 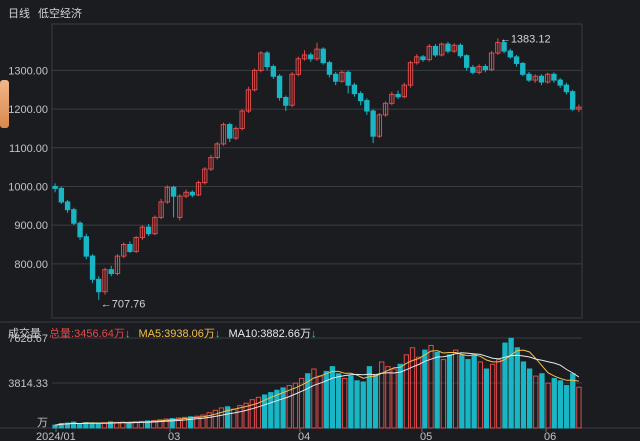 What do you see at coordinates (28, 187) in the screenshot?
I see `price-tick-label: 1000.00` at bounding box center [28, 187].